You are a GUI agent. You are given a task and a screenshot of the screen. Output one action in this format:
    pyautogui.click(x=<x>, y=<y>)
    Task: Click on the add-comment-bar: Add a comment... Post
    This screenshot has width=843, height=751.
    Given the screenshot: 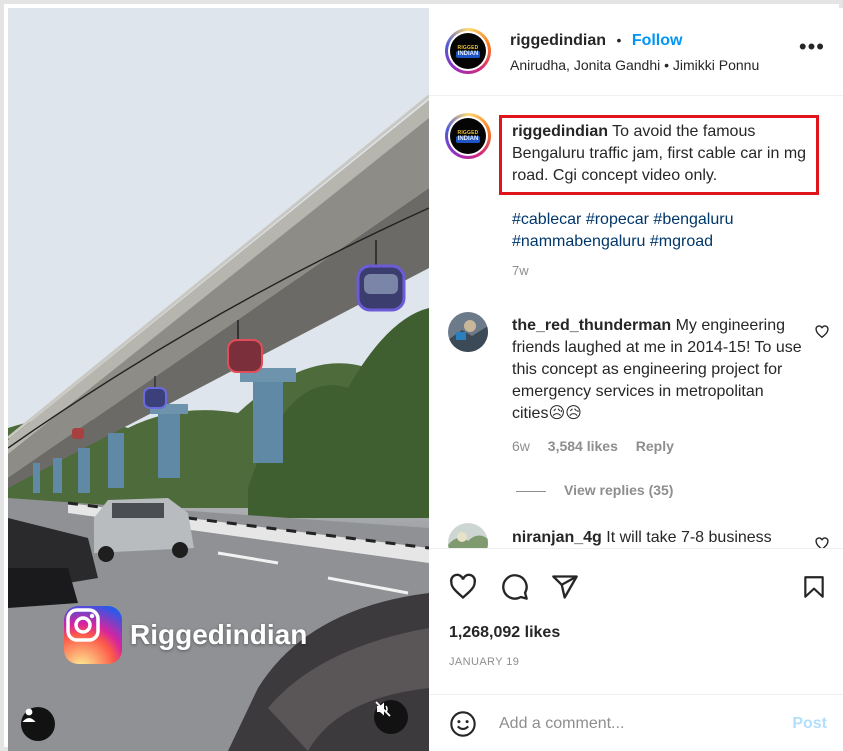 What is the action you would take?
    pyautogui.click(x=636, y=722)
    